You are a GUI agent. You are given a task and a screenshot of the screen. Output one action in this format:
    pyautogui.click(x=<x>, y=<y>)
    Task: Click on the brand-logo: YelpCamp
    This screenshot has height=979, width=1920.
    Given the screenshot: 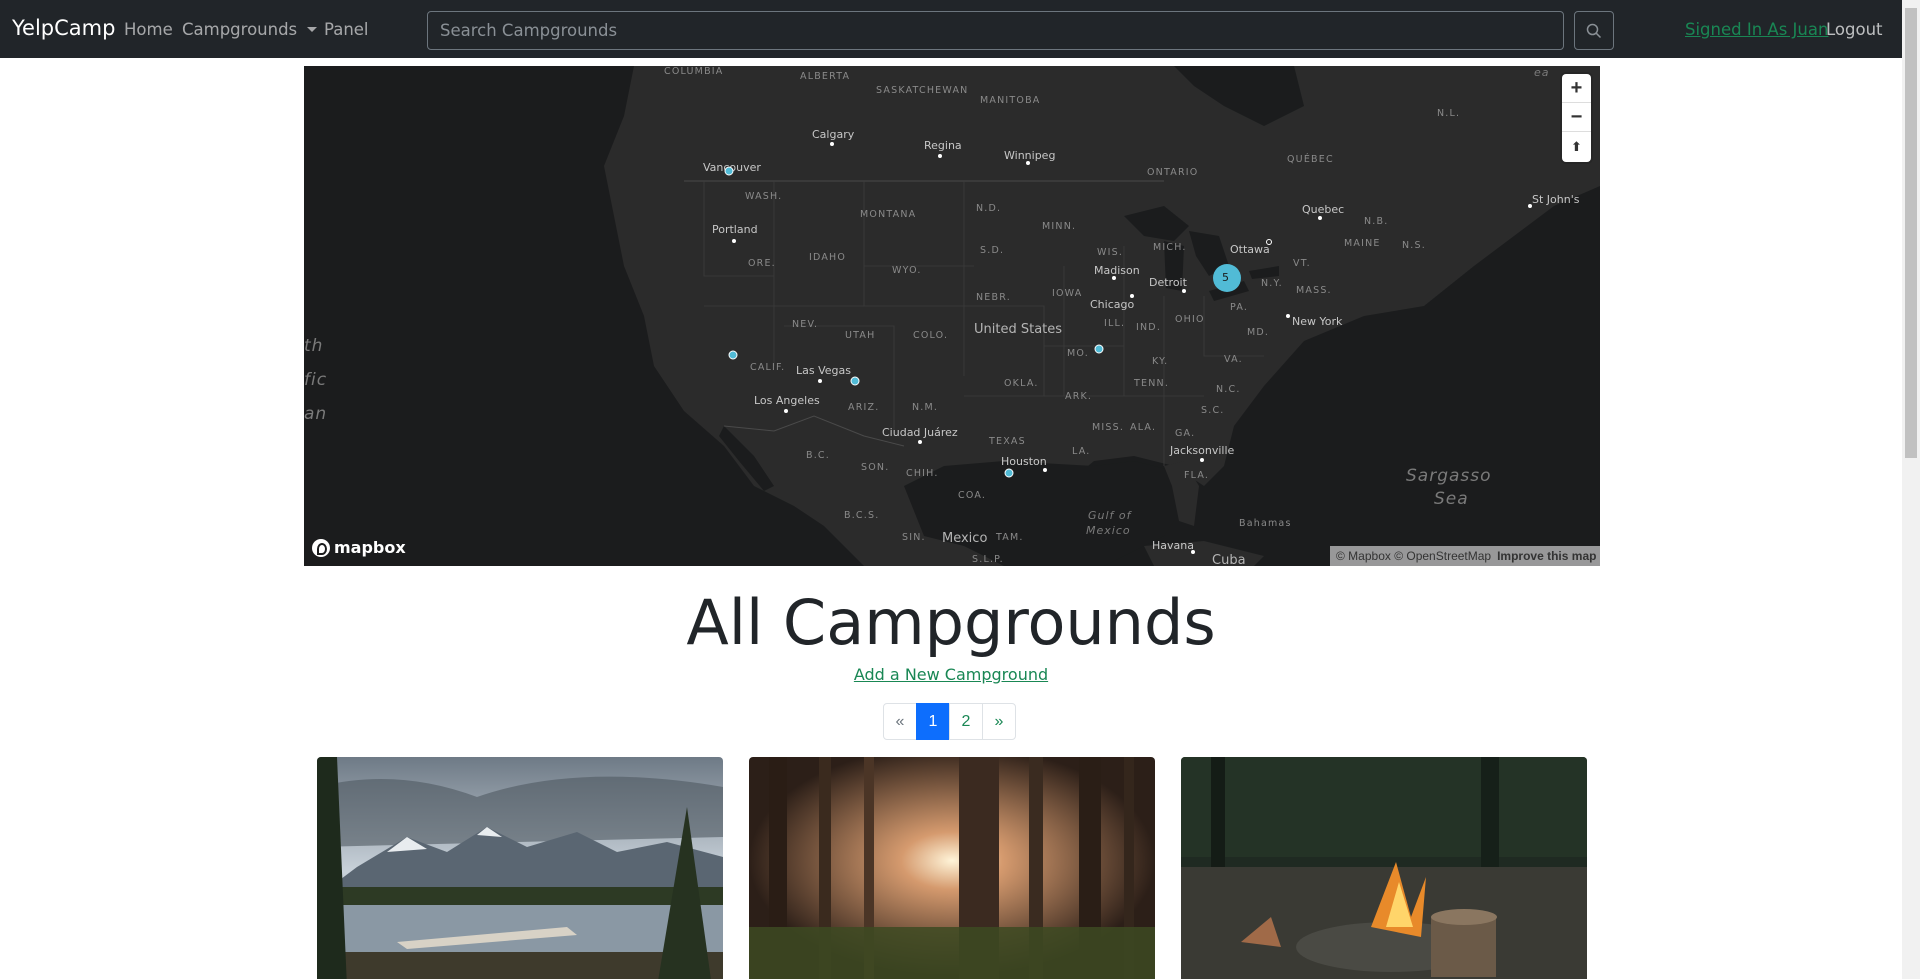 What is the action you would take?
    pyautogui.click(x=63, y=28)
    